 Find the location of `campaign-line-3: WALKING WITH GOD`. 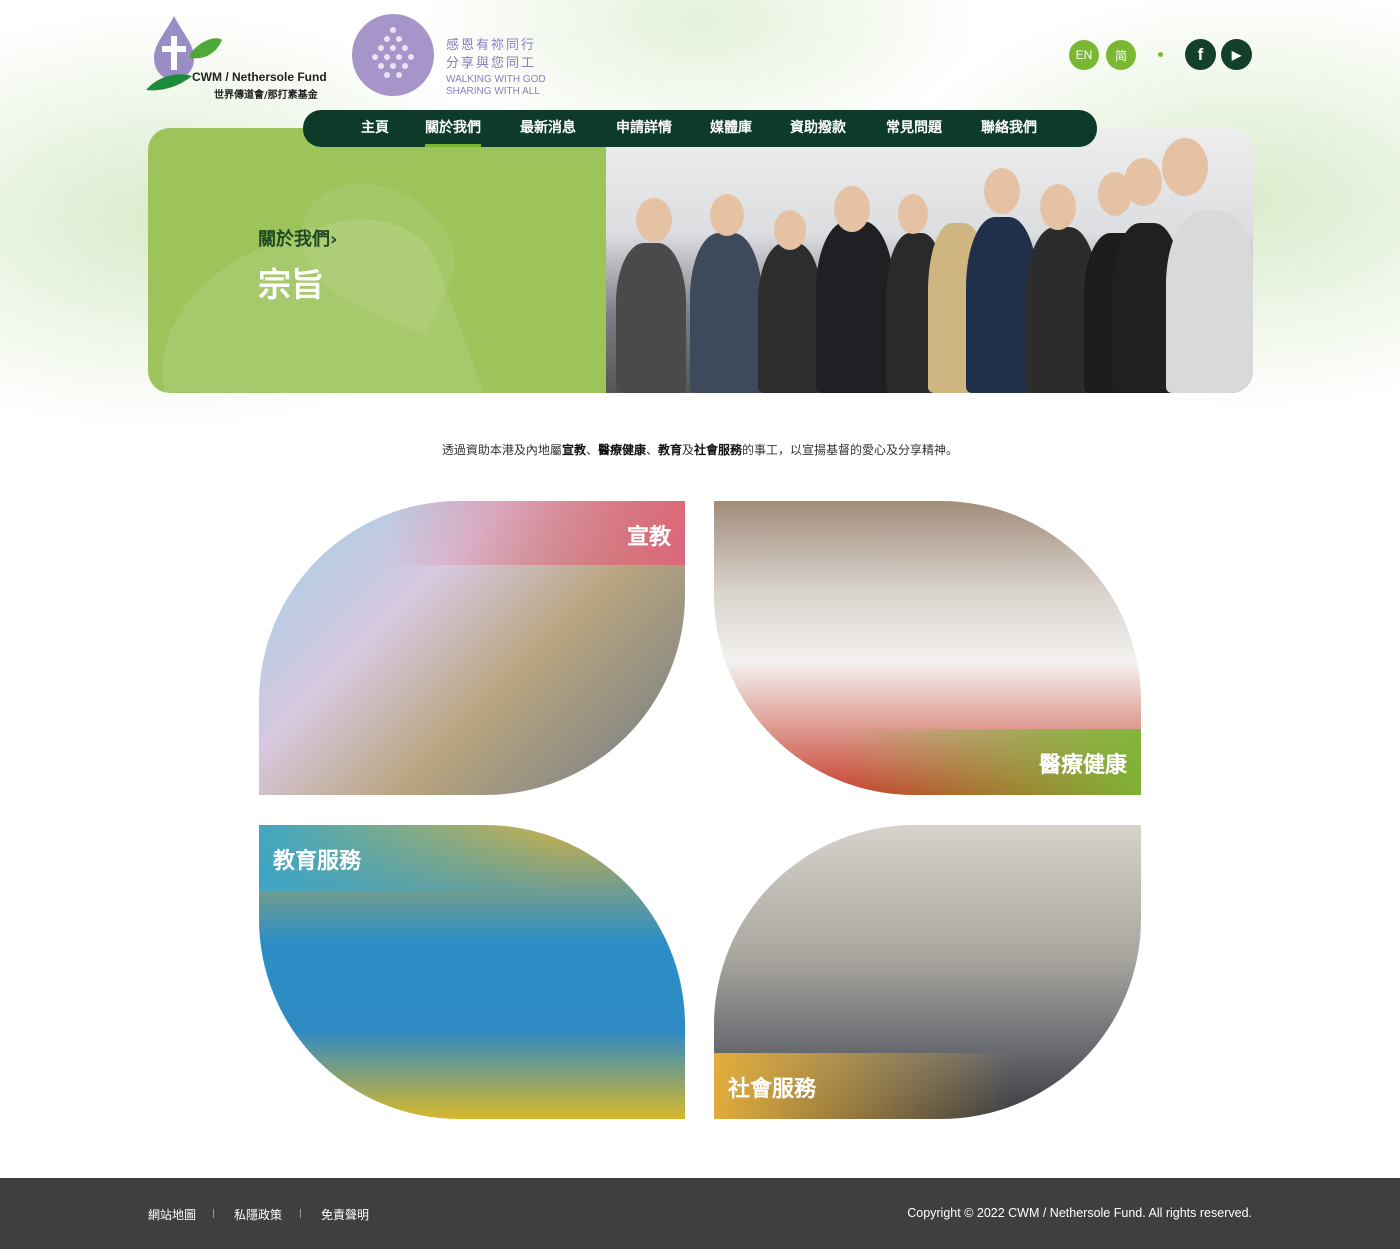

campaign-line-3: WALKING WITH GOD is located at coordinates (496, 79).